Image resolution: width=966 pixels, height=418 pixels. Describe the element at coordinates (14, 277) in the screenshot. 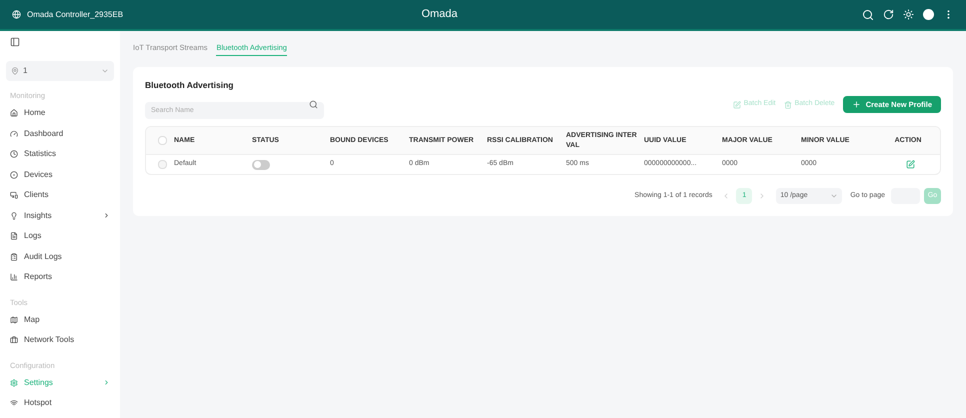

I see `chart-icon` at that location.